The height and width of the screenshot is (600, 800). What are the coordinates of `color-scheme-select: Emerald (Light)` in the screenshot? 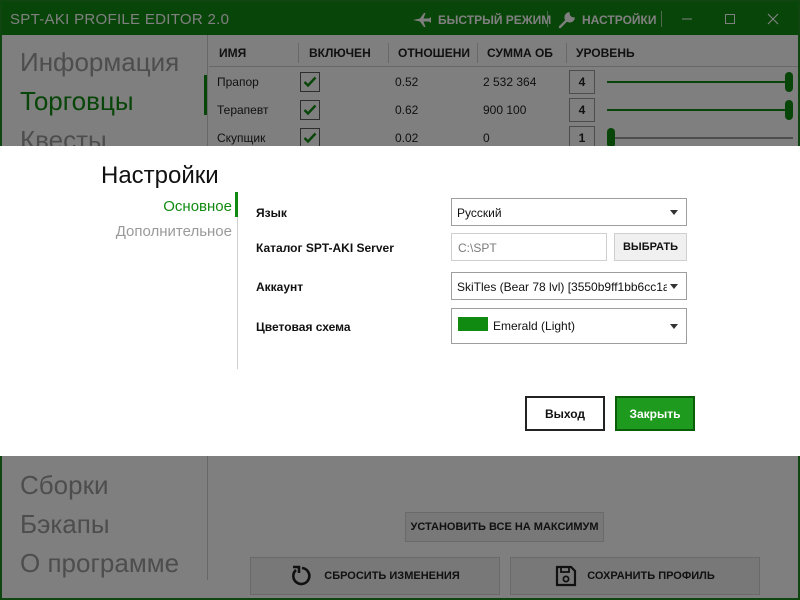 It's located at (569, 326).